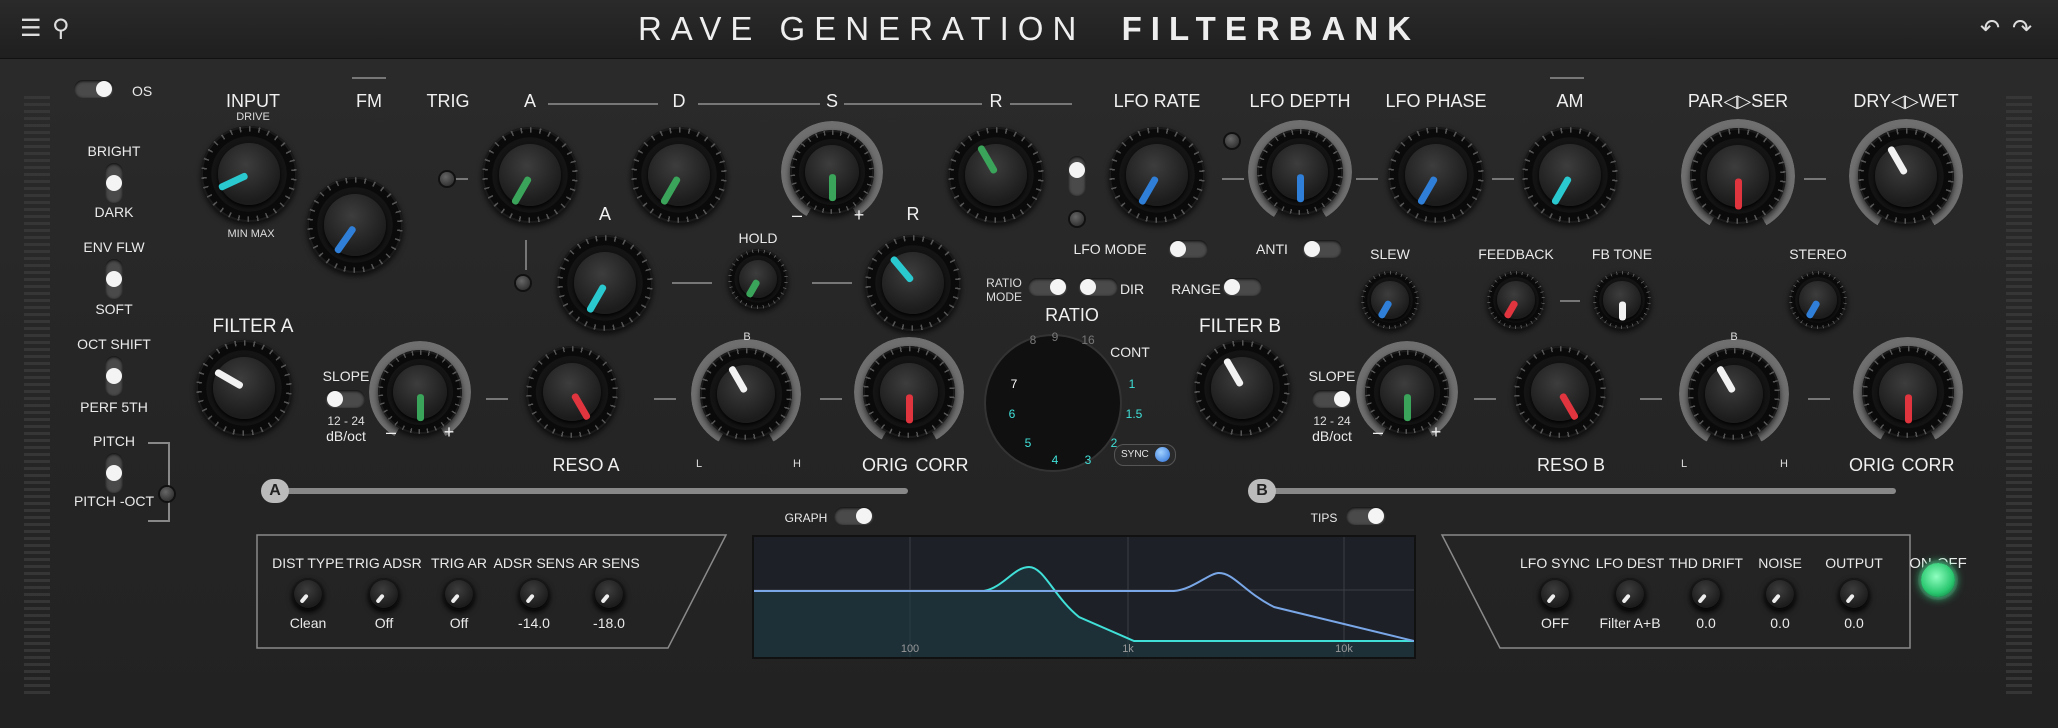 This screenshot has width=2058, height=728. Describe the element at coordinates (1242, 388) in the screenshot. I see `filter-b-cutoff-knob` at that location.